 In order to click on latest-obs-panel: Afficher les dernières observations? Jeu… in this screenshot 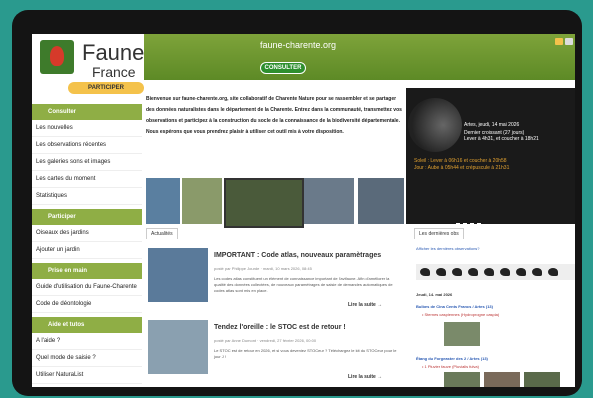, I will do `click(494, 312)`.